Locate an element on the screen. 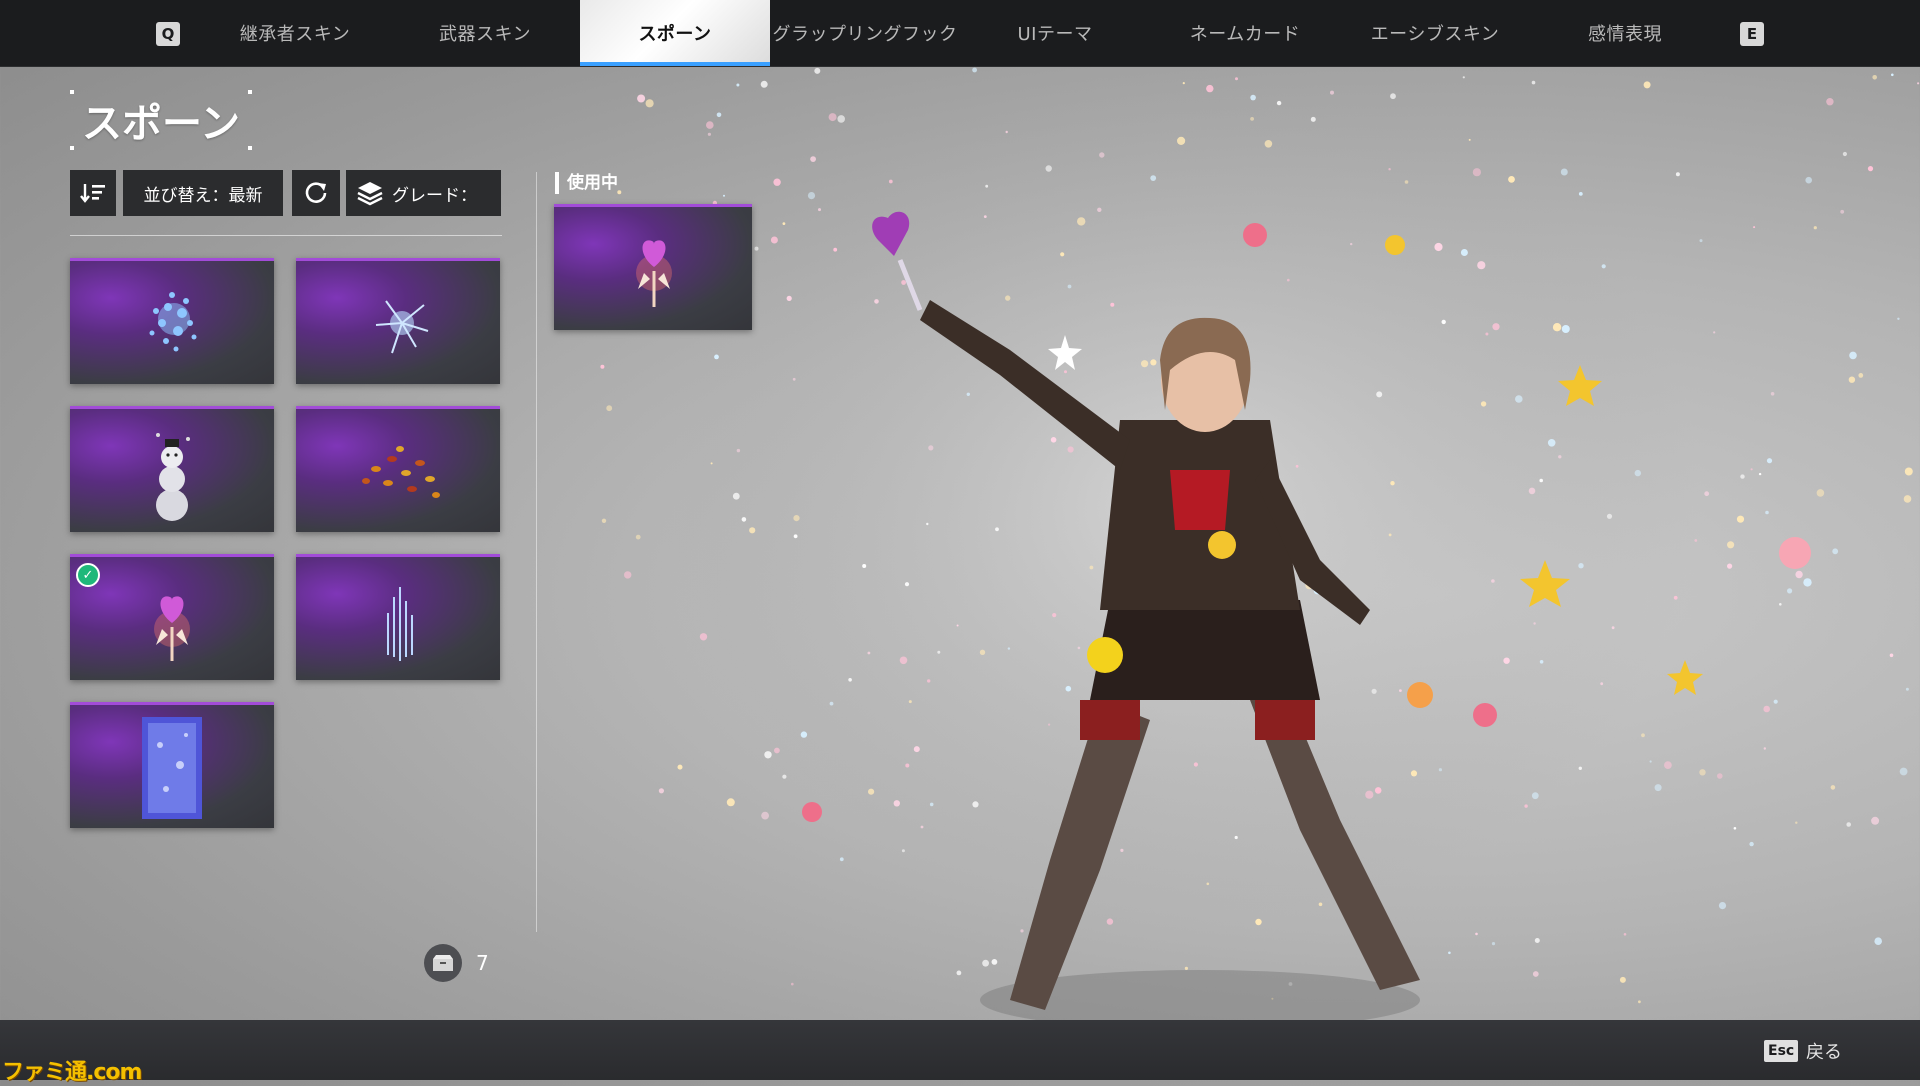 The height and width of the screenshot is (1086, 1920). grade-filter-dropdown: グレード： is located at coordinates (423, 193).